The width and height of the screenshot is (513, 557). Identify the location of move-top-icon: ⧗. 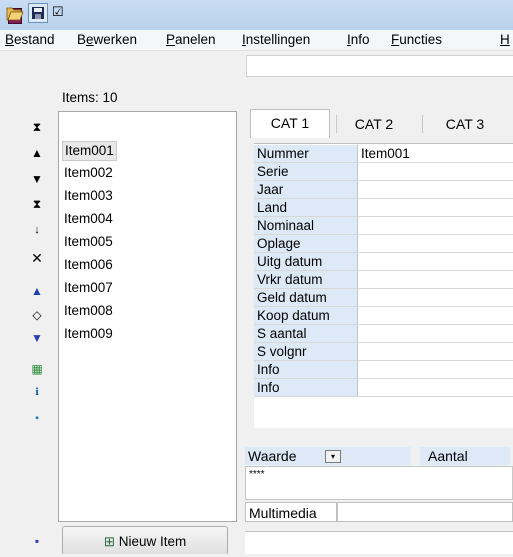
(37, 127).